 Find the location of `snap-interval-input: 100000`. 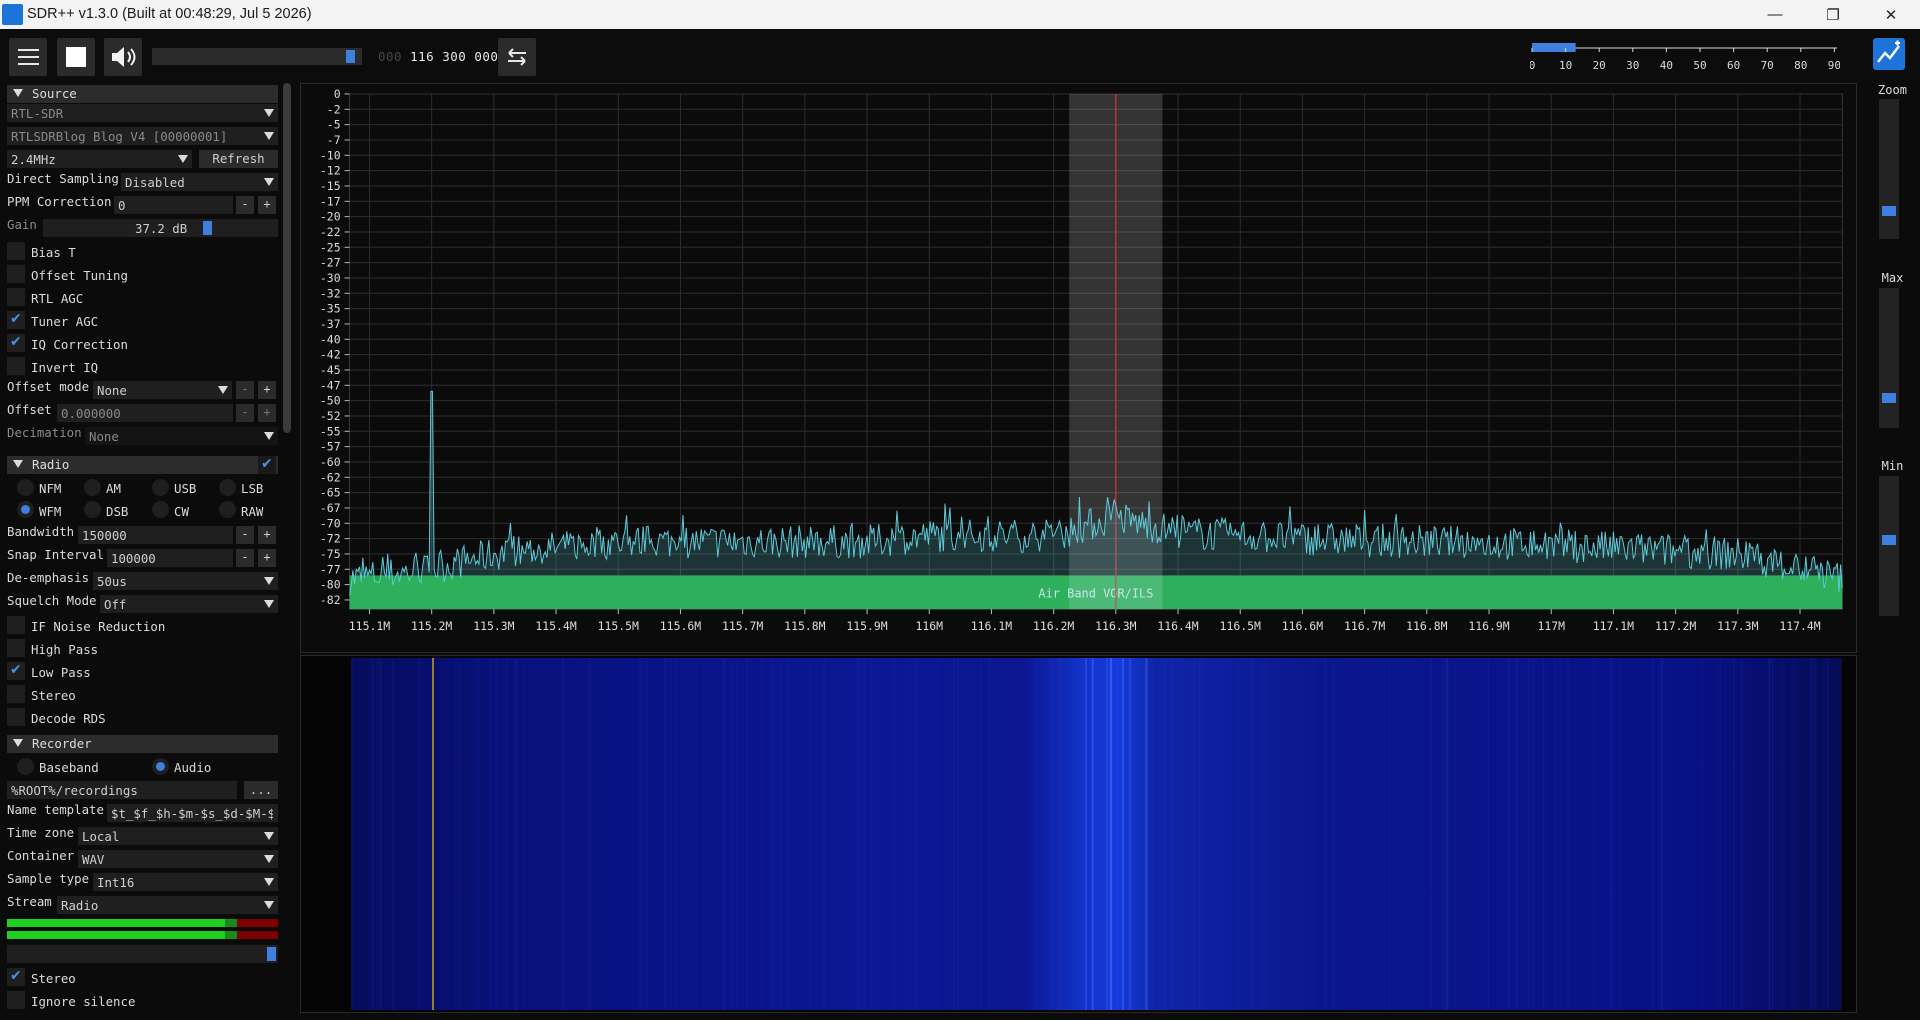

snap-interval-input: 100000 is located at coordinates (170, 558).